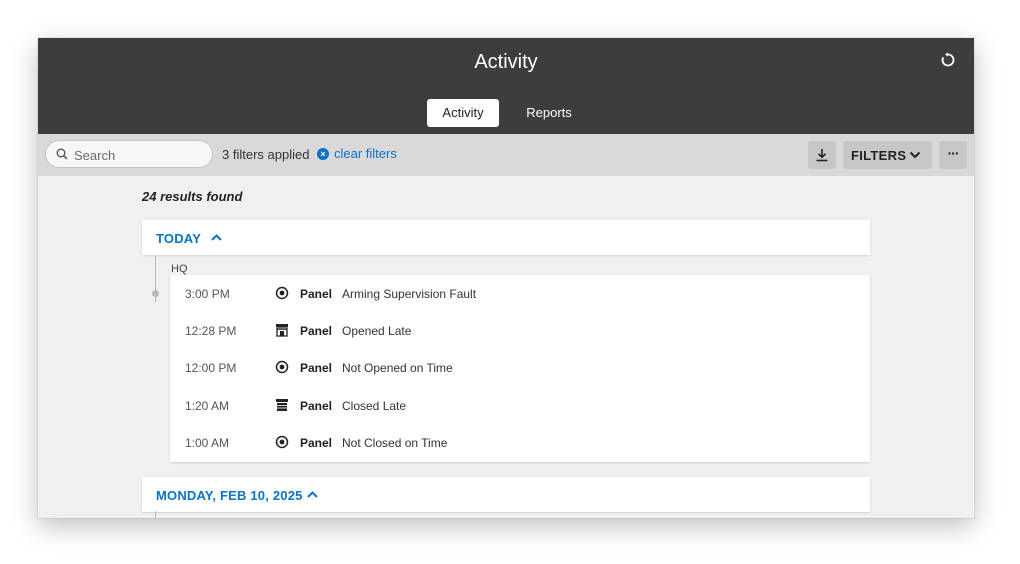  Describe the element at coordinates (520, 330) in the screenshot. I see `event-row: 12:28 PM Panel Opened Late` at that location.